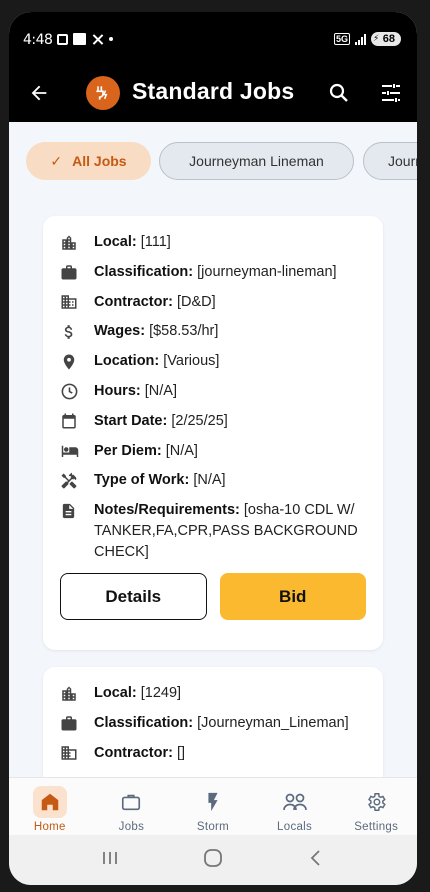  Describe the element at coordinates (69, 362) in the screenshot. I see `location-pin-icon` at that location.